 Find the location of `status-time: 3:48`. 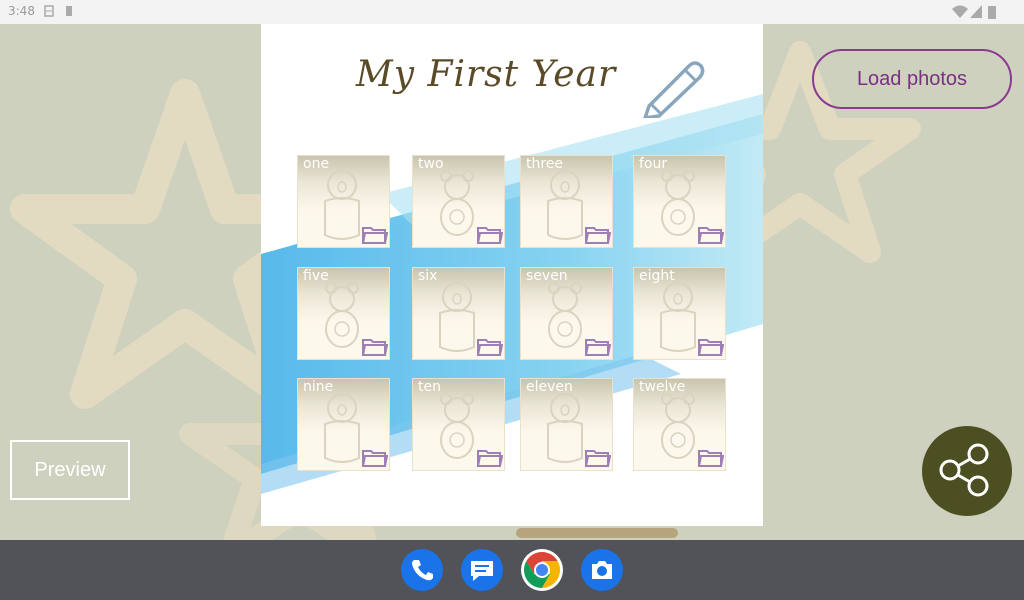

status-time: 3:48 is located at coordinates (21, 11).